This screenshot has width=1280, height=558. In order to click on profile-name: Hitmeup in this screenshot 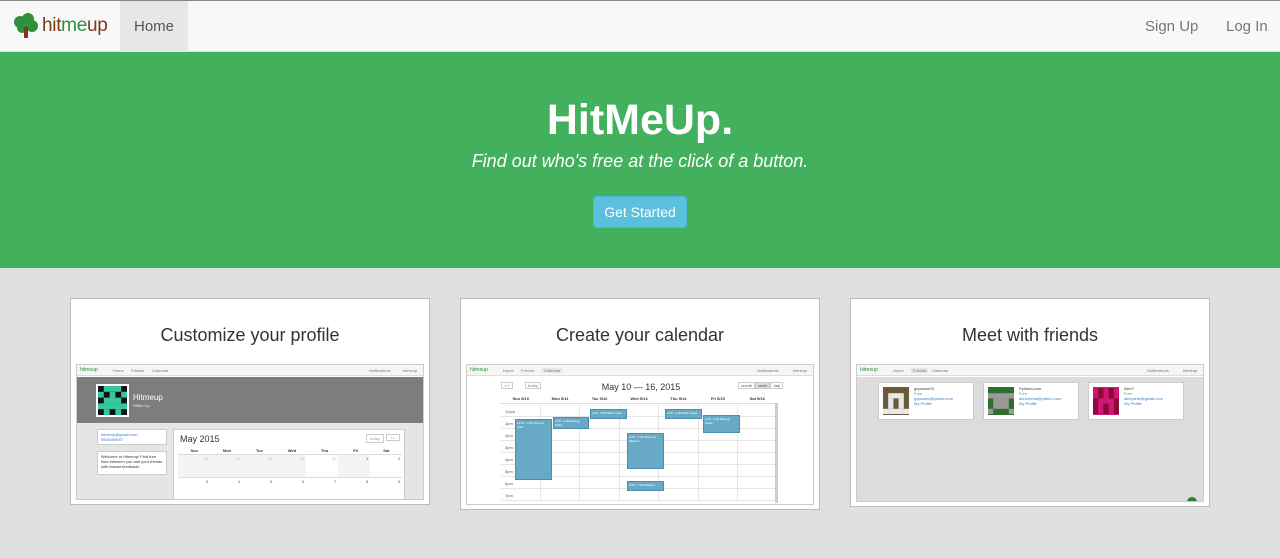, I will do `click(148, 397)`.